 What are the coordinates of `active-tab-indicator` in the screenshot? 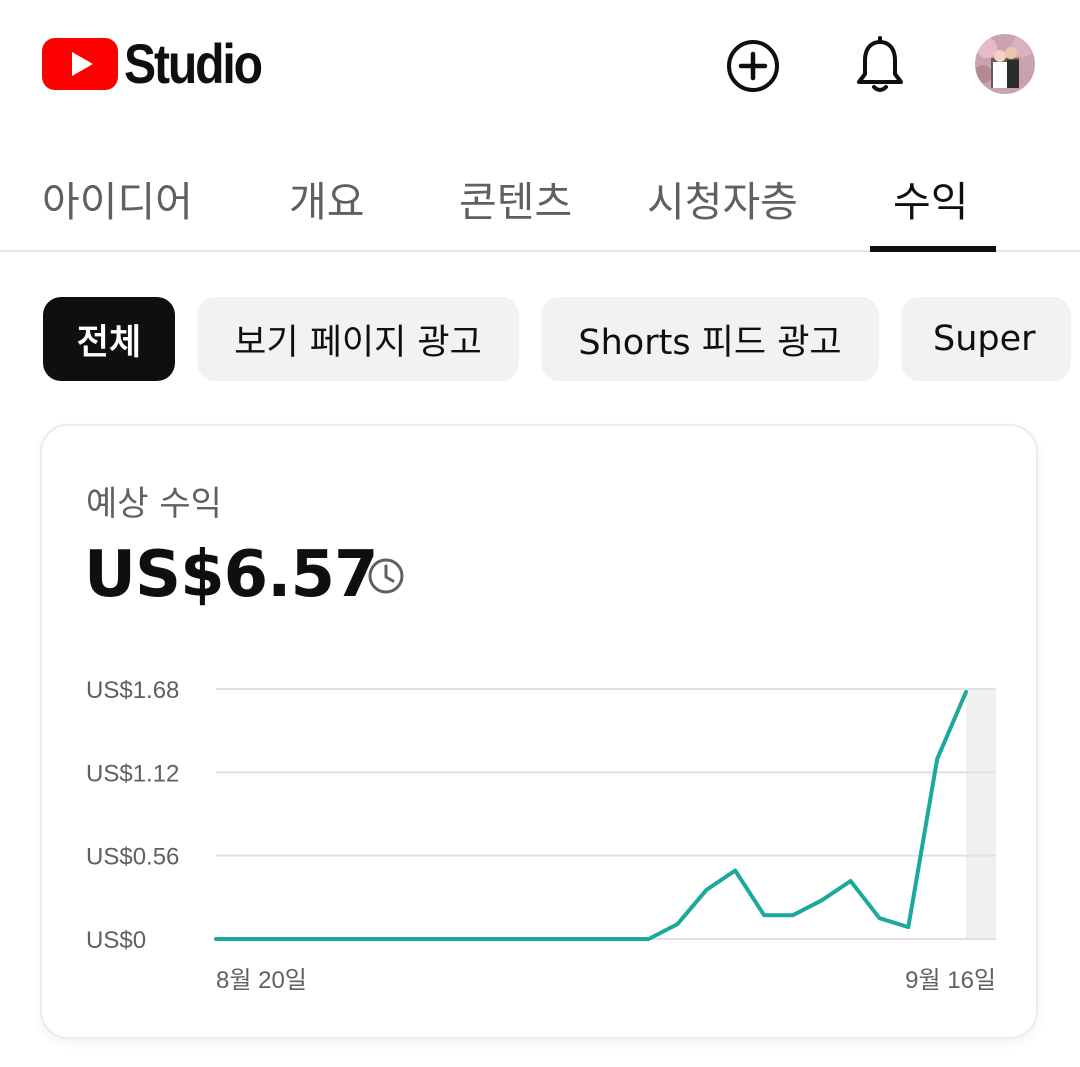 It's located at (933, 249).